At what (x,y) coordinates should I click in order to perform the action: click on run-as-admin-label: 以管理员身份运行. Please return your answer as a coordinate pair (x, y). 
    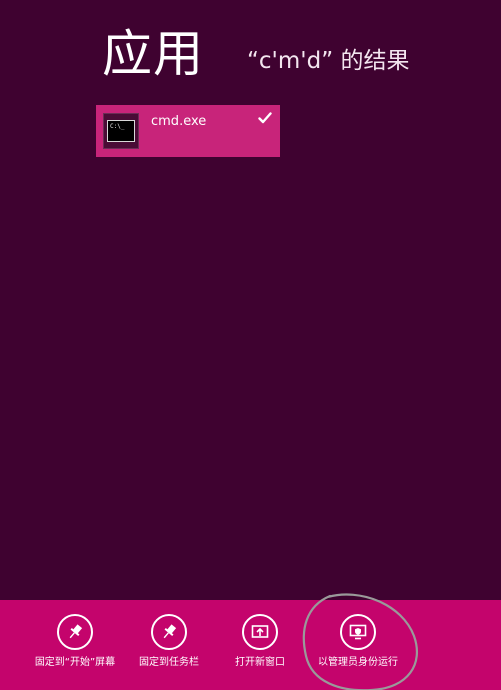
    Looking at the image, I should click on (358, 662).